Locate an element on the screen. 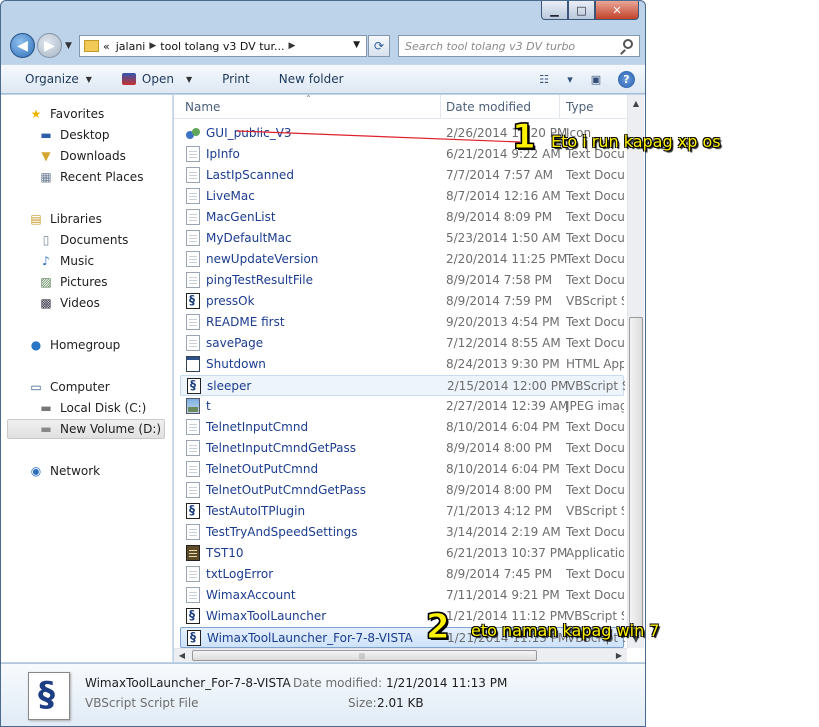 The width and height of the screenshot is (819, 727). refresh-button: ⟳ is located at coordinates (379, 46).